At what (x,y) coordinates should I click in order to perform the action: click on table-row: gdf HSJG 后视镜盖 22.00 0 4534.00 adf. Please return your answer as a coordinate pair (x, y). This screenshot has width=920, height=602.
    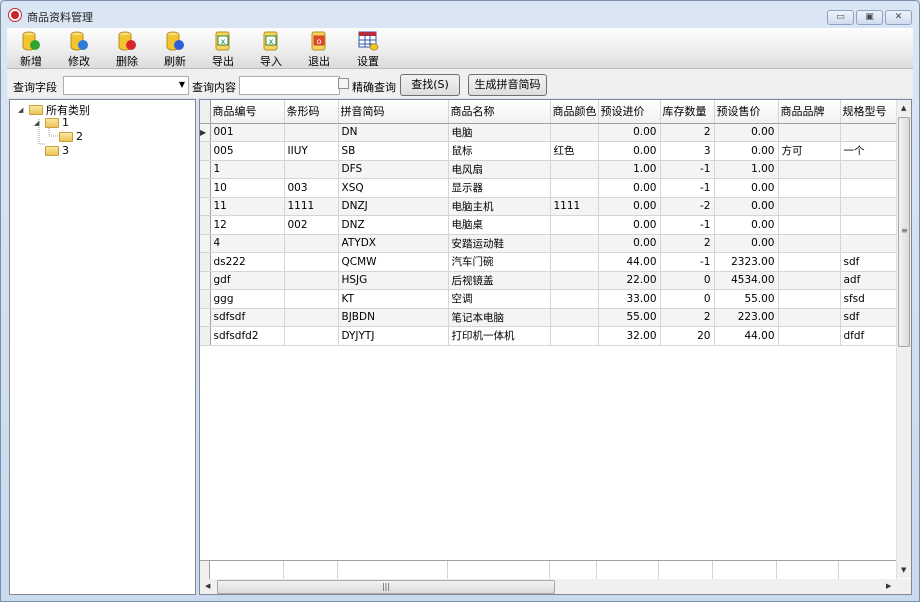
    Looking at the image, I should click on (549, 280).